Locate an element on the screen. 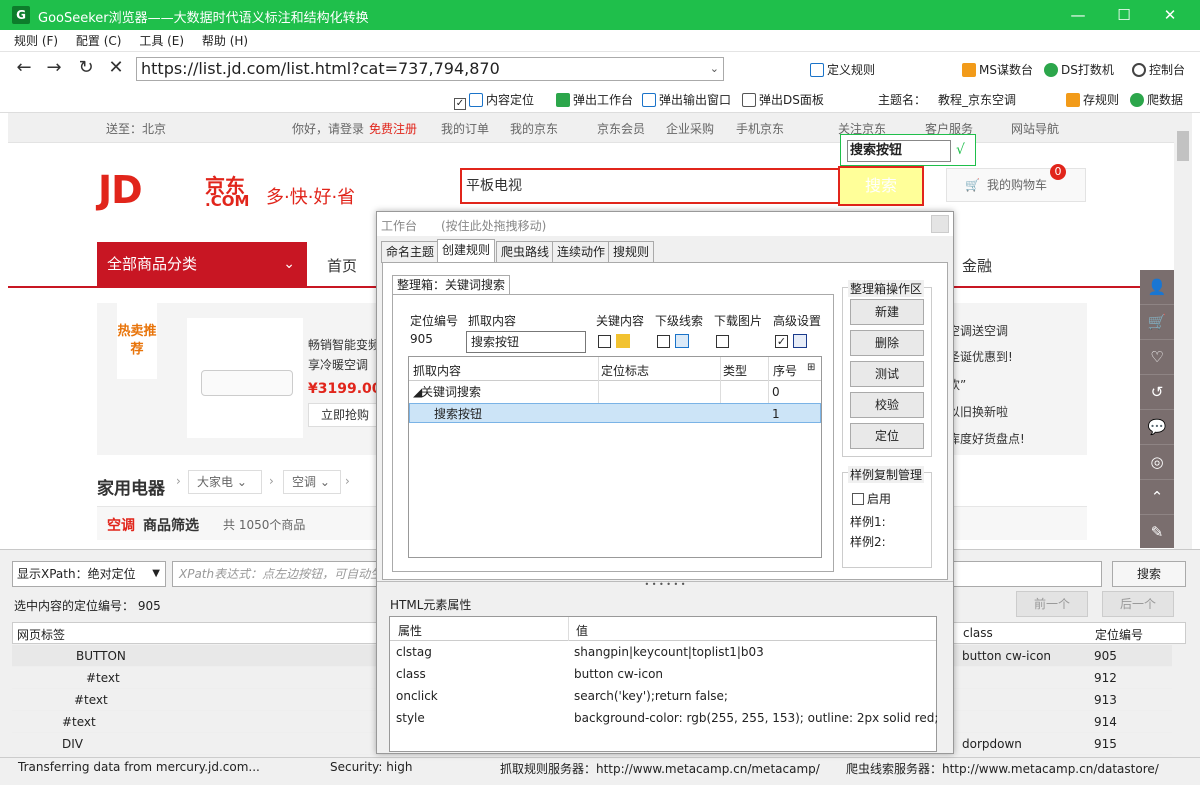  jd-enterprise-link: 企业采购 is located at coordinates (690, 128).